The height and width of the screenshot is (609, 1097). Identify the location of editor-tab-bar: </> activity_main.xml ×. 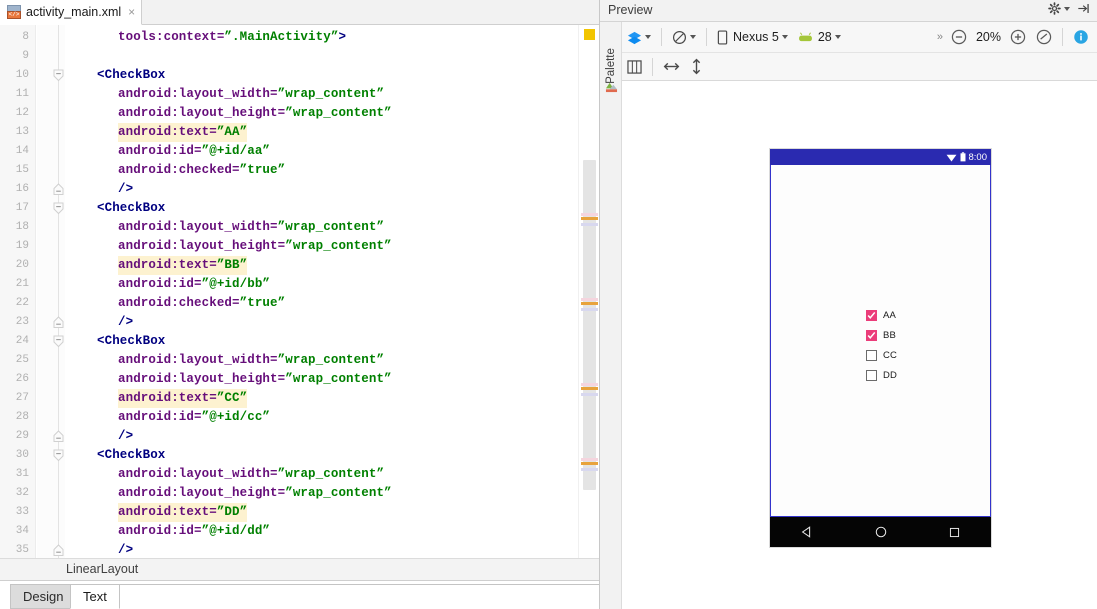
(299, 12).